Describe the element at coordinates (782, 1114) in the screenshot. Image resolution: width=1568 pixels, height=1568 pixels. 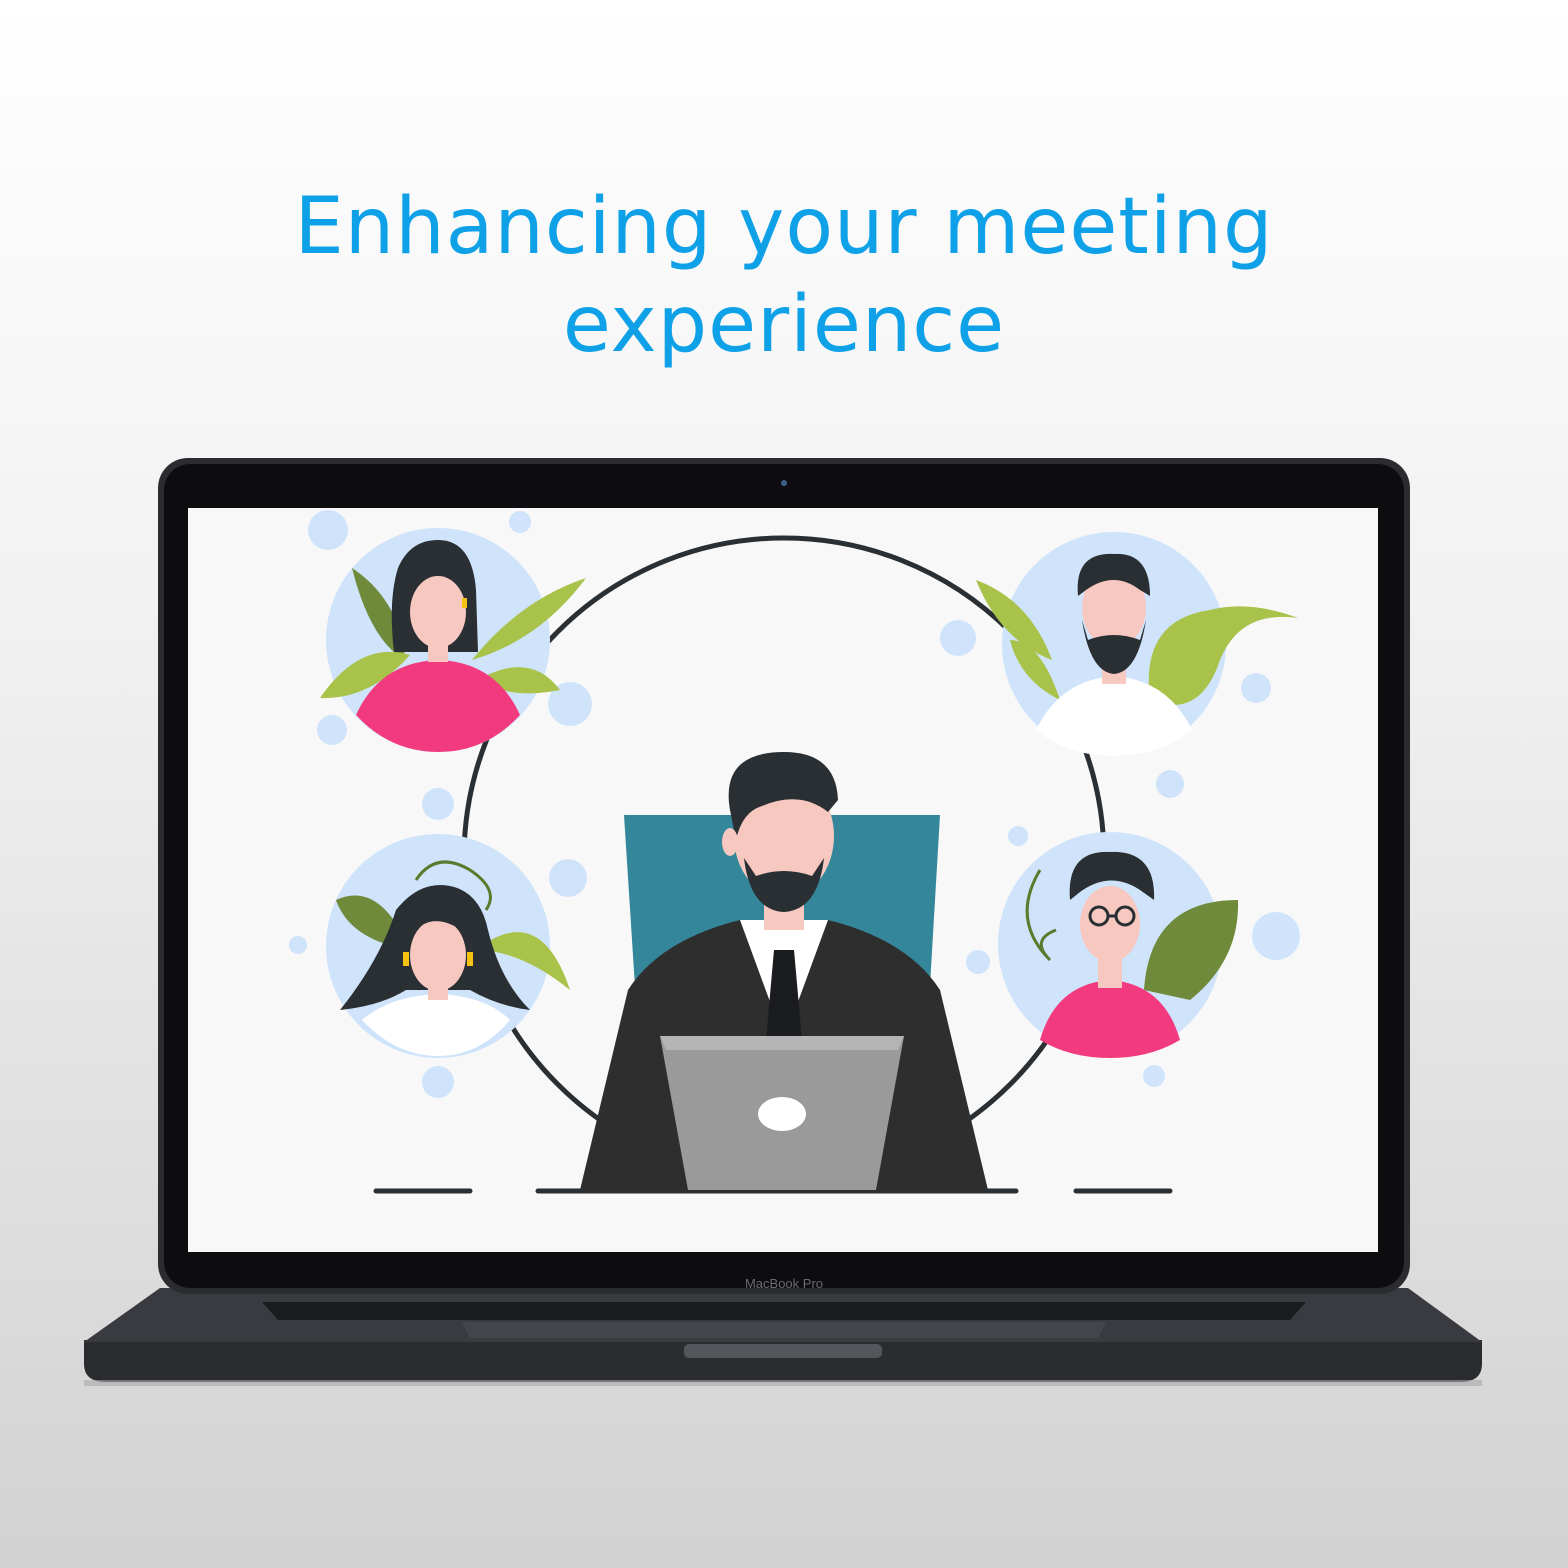
I see `laptop-logo-icon` at that location.